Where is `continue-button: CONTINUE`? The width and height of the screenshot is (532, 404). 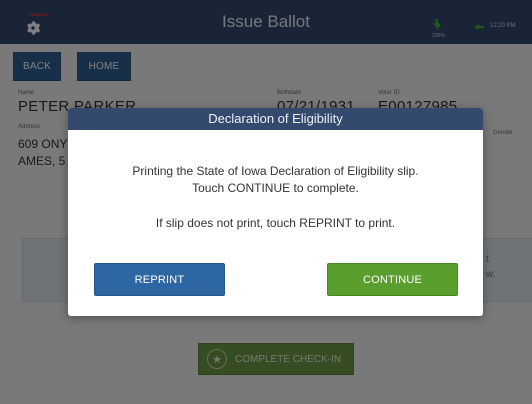 continue-button: CONTINUE is located at coordinates (392, 279).